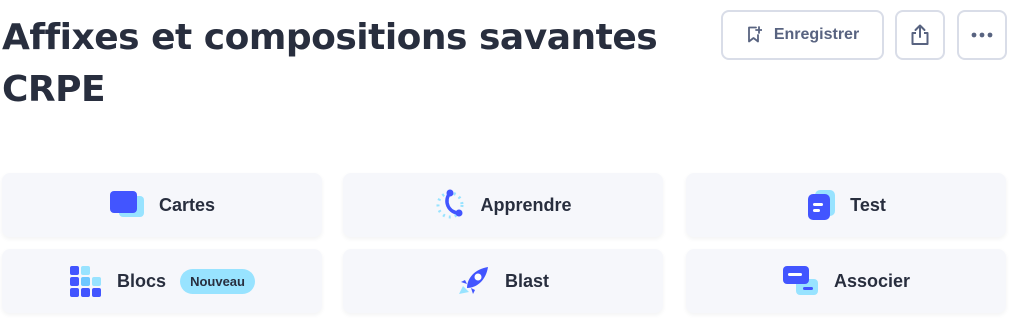  I want to click on more-options-button, so click(982, 35).